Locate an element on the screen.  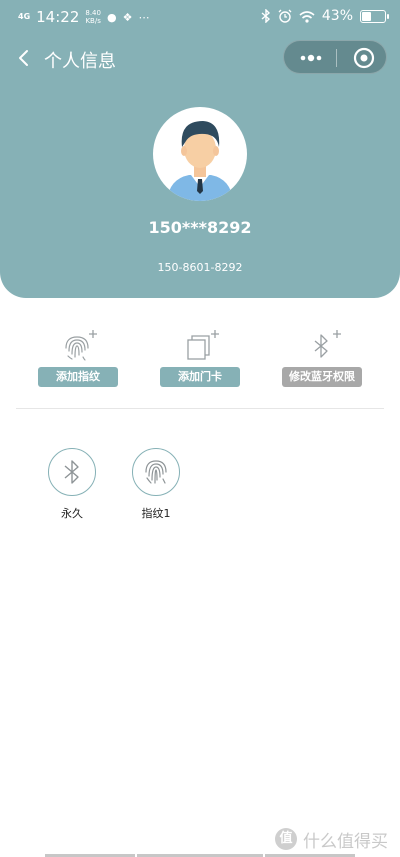
avatar is located at coordinates (200, 154).